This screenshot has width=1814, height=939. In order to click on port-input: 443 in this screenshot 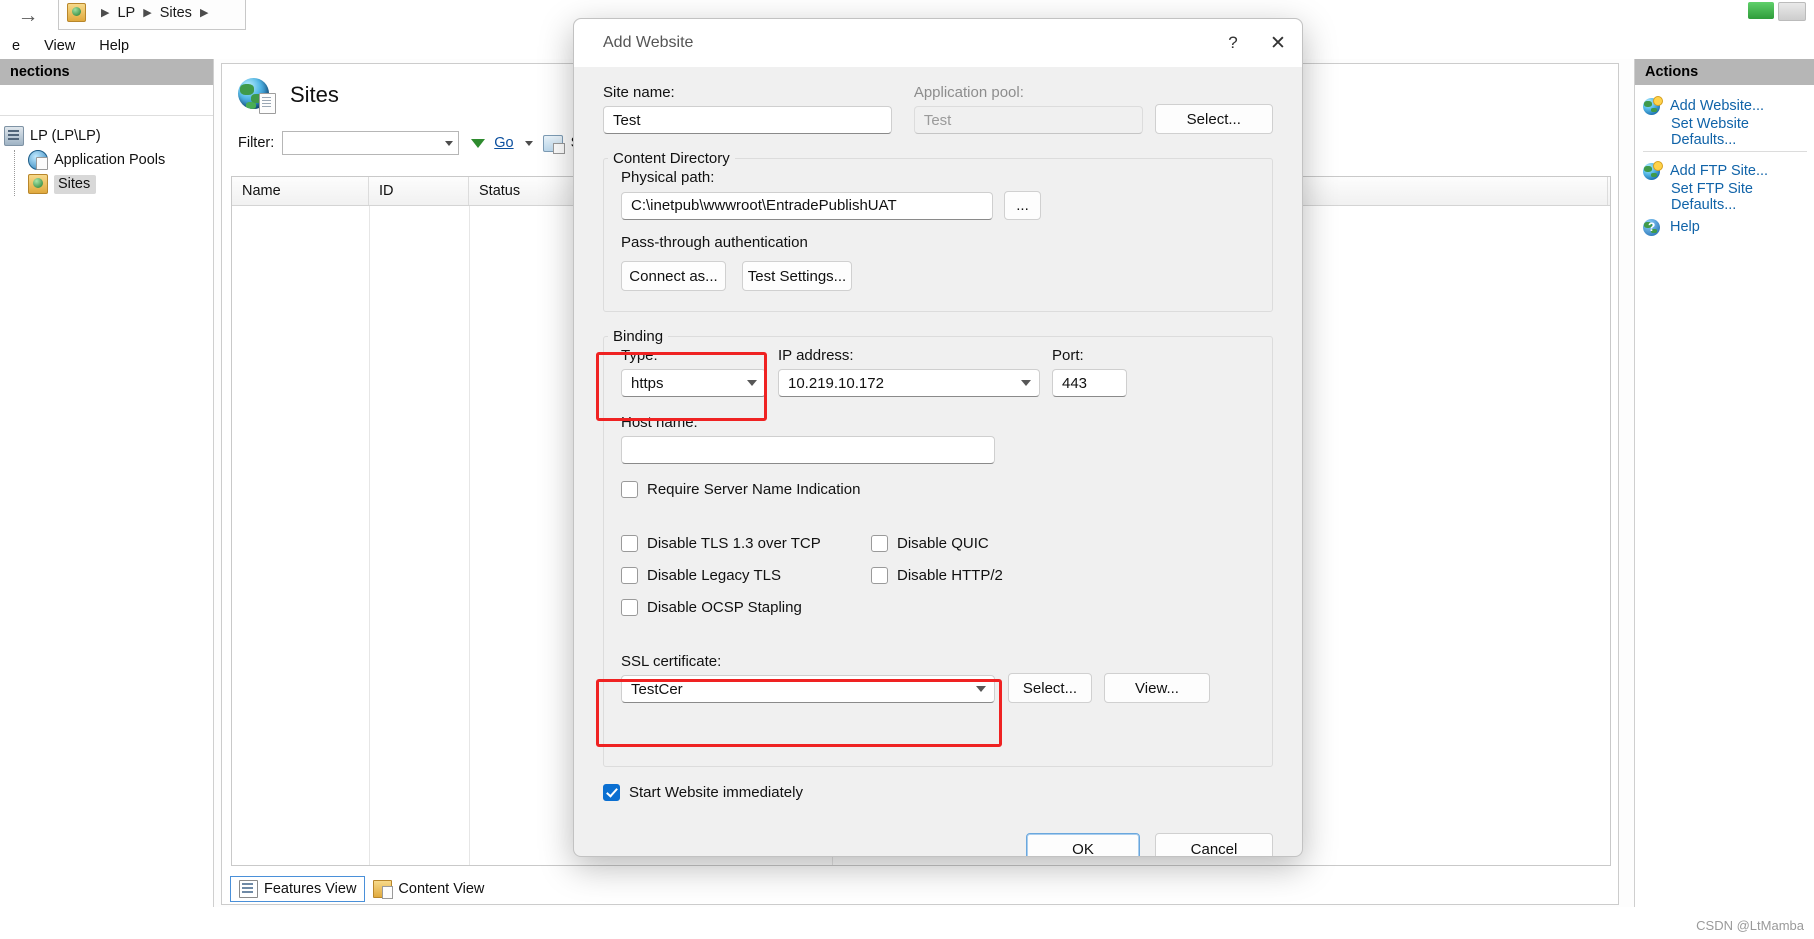, I will do `click(1089, 383)`.